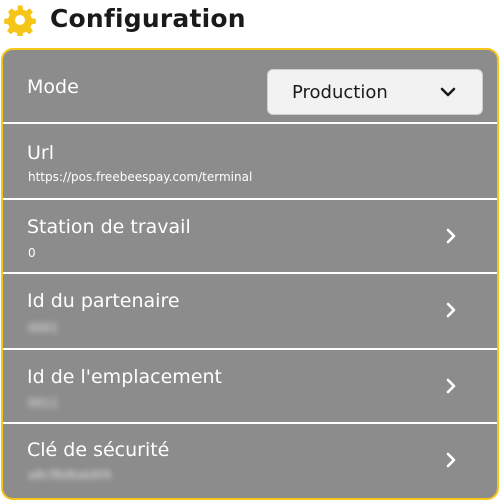 This screenshot has height=500, width=499. Describe the element at coordinates (448, 92) in the screenshot. I see `chevron-down-icon` at that location.